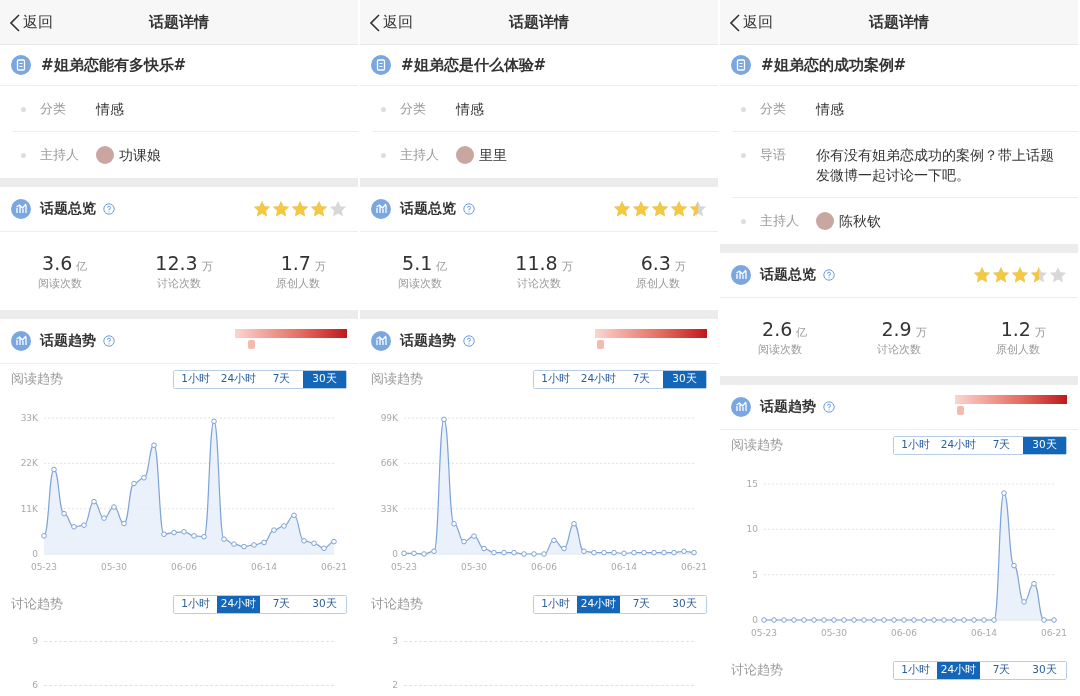  I want to click on topic-title: #姐弟恋的成功案例#, so click(834, 65).